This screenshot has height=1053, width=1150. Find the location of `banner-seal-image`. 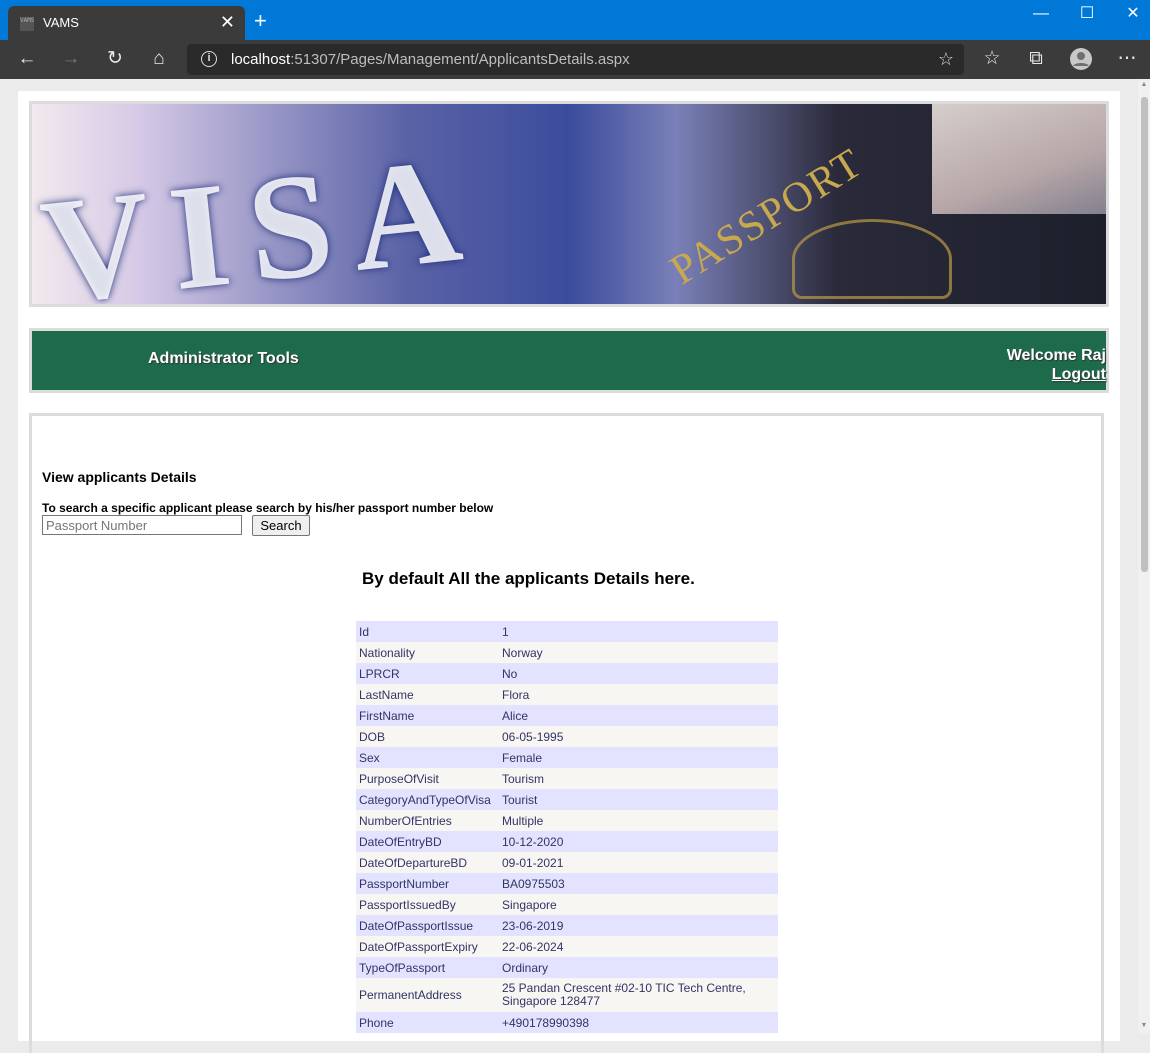

banner-seal-image is located at coordinates (872, 259).